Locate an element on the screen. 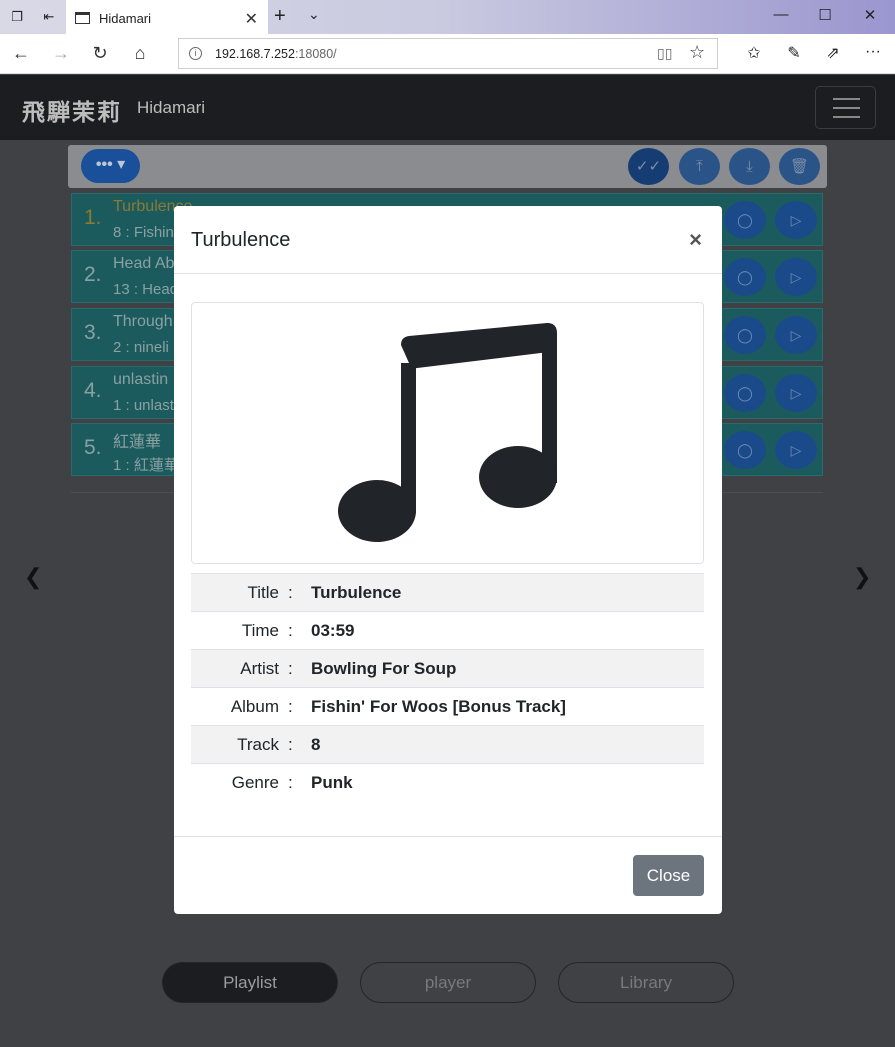  favorite-star-icon: ☆ is located at coordinates (697, 52).